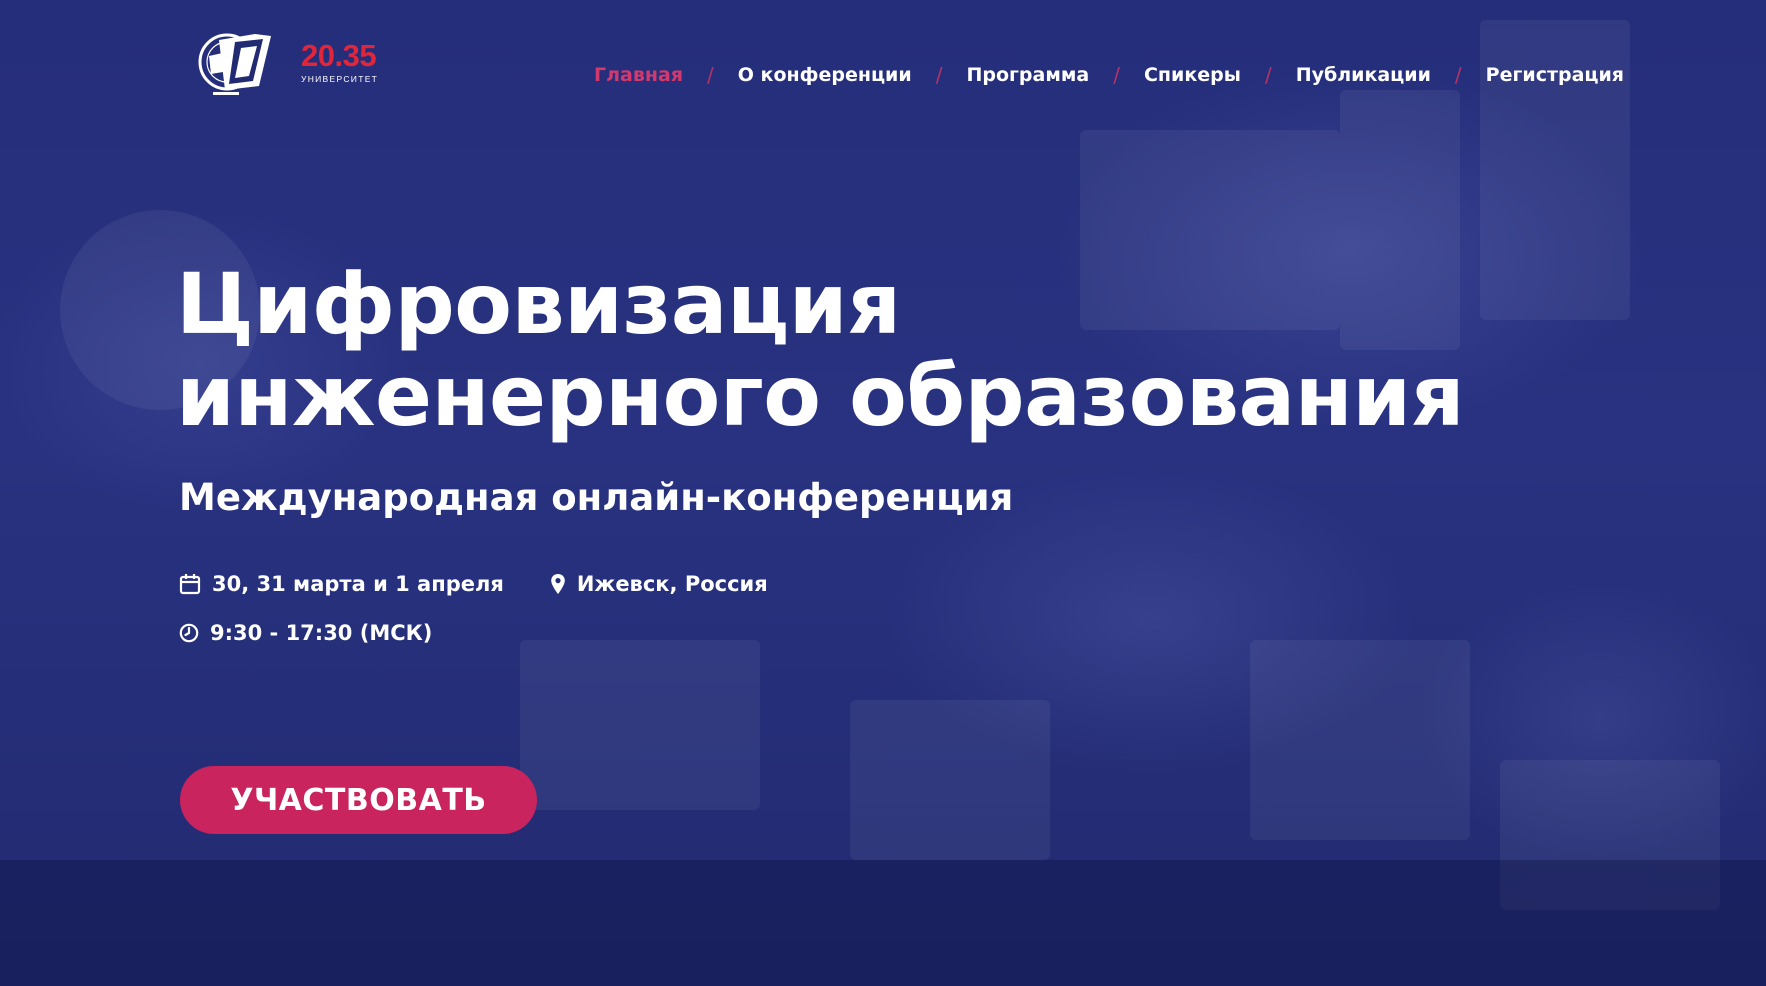 The width and height of the screenshot is (1766, 986). Describe the element at coordinates (1363, 75) in the screenshot. I see `nav-item-publications: Публикации` at that location.